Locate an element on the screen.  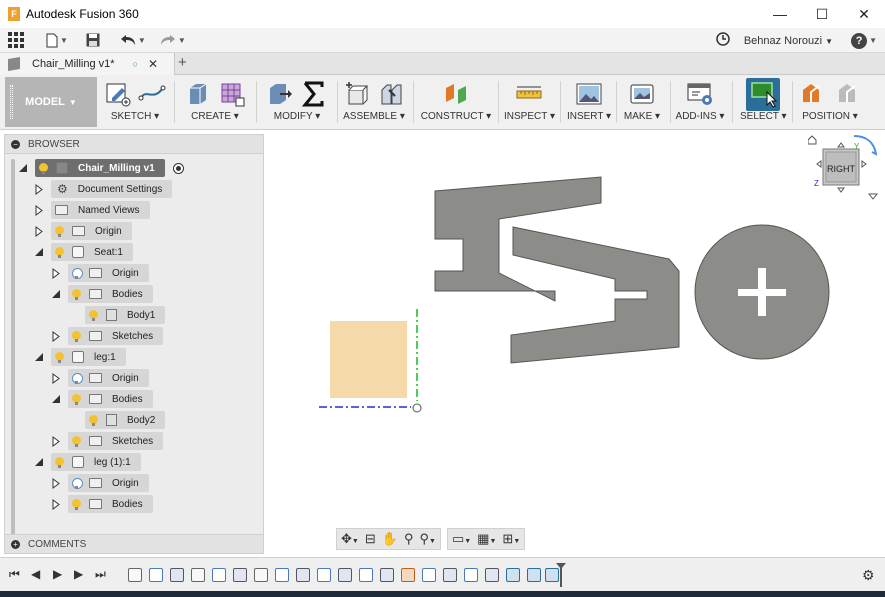
workspace-switcher: MODEL ▼ is located at coordinates (51, 102).